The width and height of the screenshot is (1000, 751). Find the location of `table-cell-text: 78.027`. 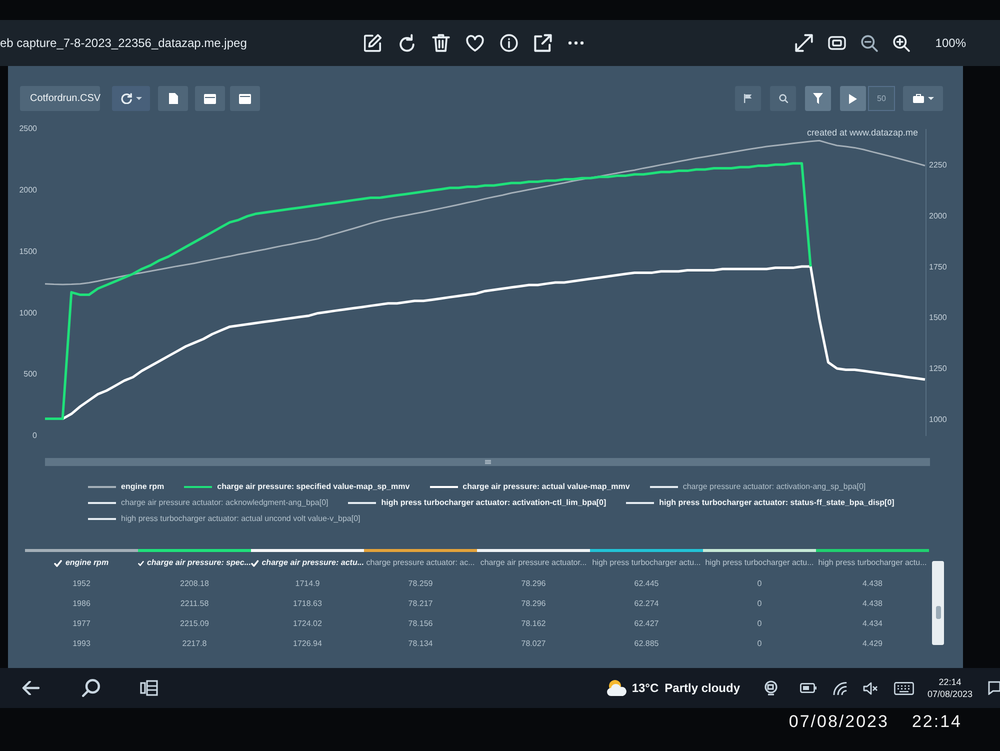

table-cell-text: 78.027 is located at coordinates (533, 644).